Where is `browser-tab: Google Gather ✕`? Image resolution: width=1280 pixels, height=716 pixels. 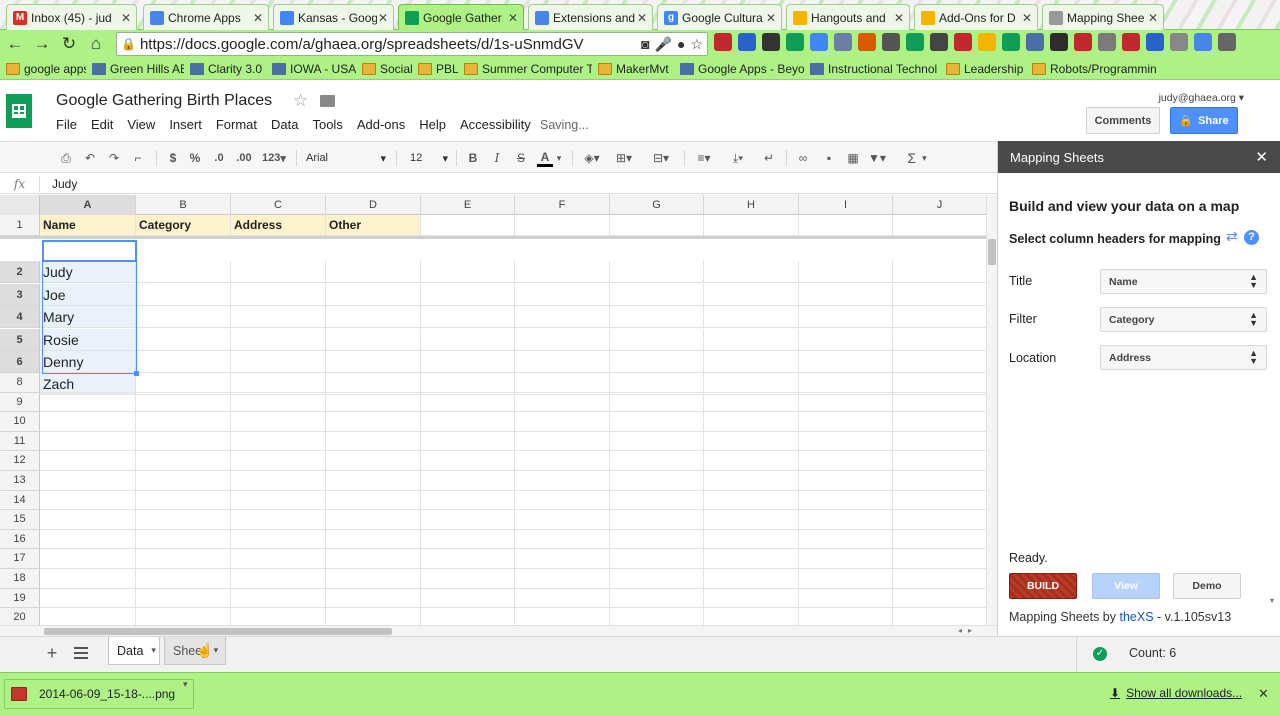
browser-tab: Google Gather ✕ is located at coordinates (461, 17).